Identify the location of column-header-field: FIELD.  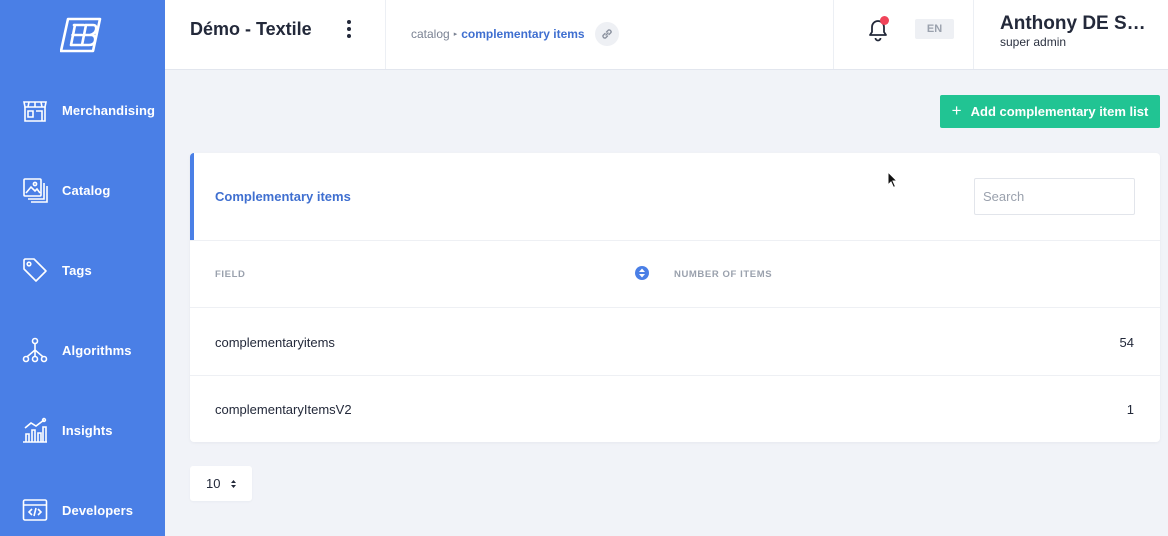
(230, 274).